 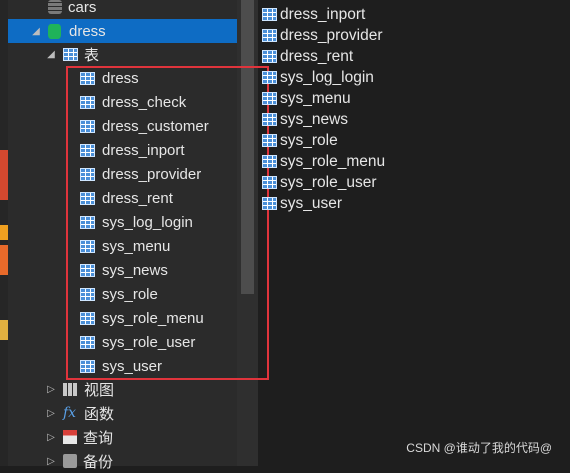 What do you see at coordinates (98, 462) in the screenshot?
I see `tree-item-label: 备份` at bounding box center [98, 462].